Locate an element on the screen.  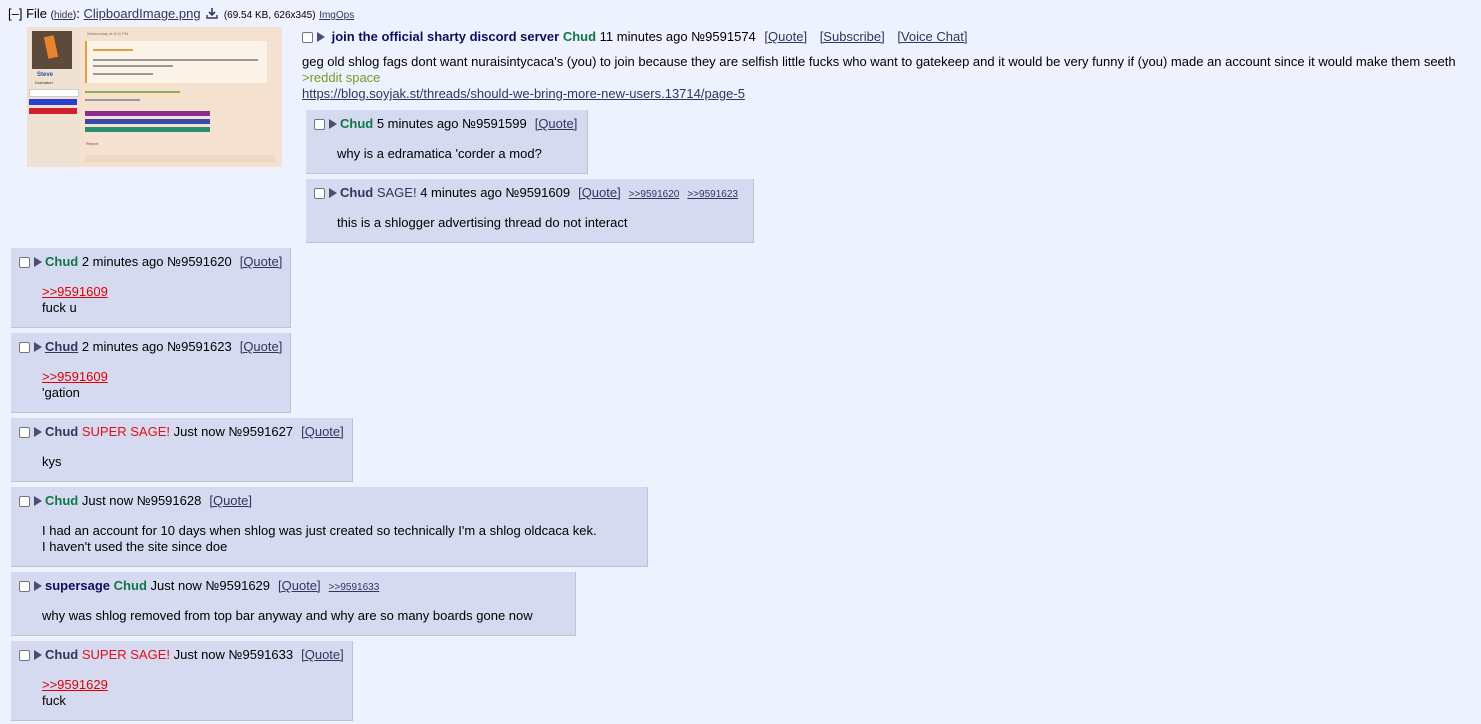
op-subject: join the official sharty discord server is located at coordinates (445, 36).